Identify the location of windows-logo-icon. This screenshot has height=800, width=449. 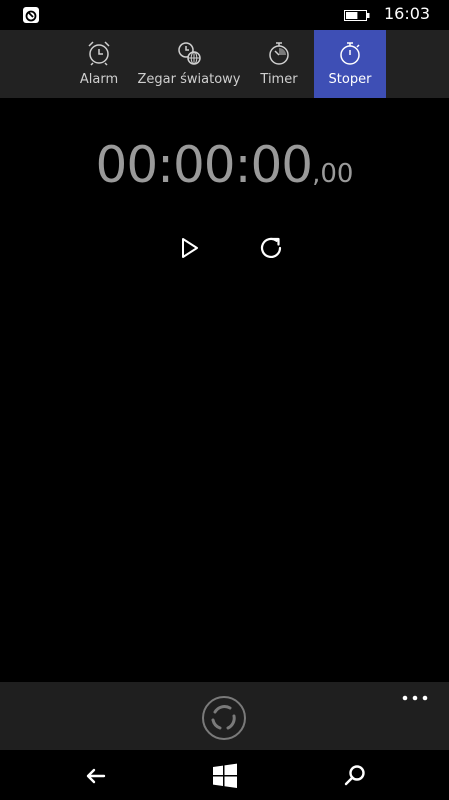
(225, 775).